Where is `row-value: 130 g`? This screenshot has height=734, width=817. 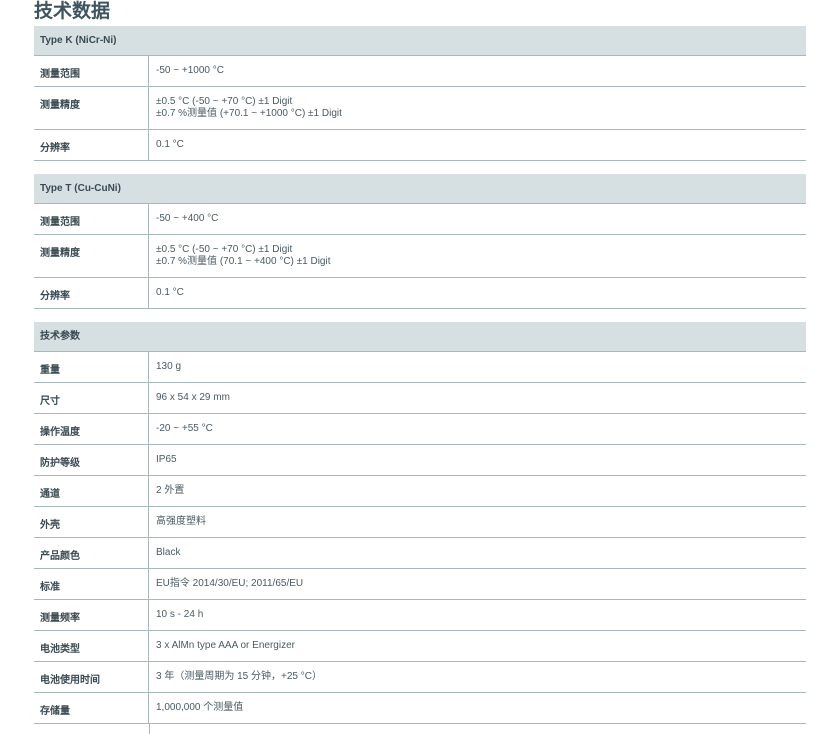
row-value: 130 g is located at coordinates (477, 367).